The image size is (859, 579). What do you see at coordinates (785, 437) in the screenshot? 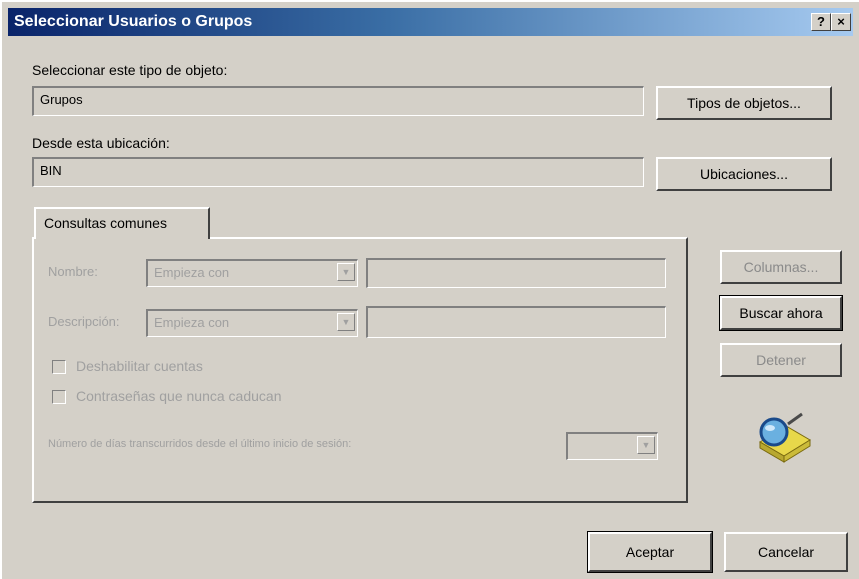
I see `search-icon` at bounding box center [785, 437].